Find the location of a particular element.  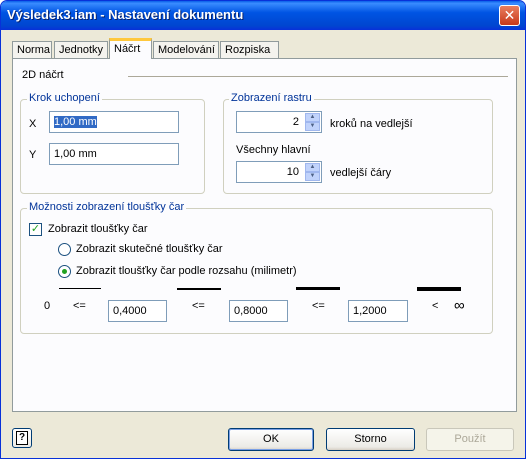

range-input-1: 0,4000 is located at coordinates (137, 311).